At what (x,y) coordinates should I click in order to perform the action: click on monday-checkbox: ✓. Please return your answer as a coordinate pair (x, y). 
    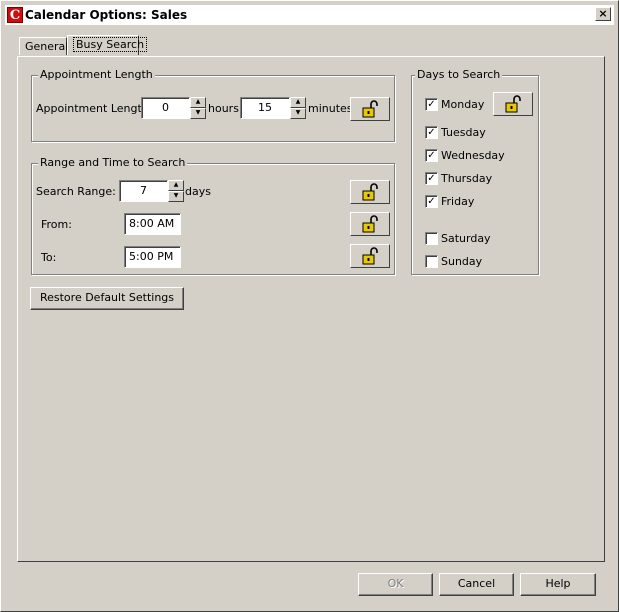
    Looking at the image, I should click on (431, 104).